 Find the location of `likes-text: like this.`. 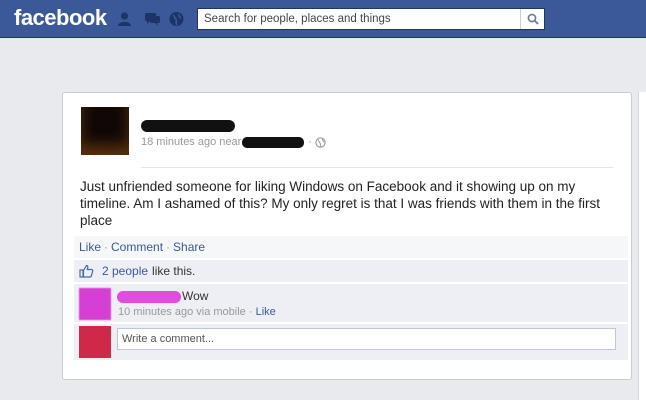

likes-text: like this. is located at coordinates (174, 271).